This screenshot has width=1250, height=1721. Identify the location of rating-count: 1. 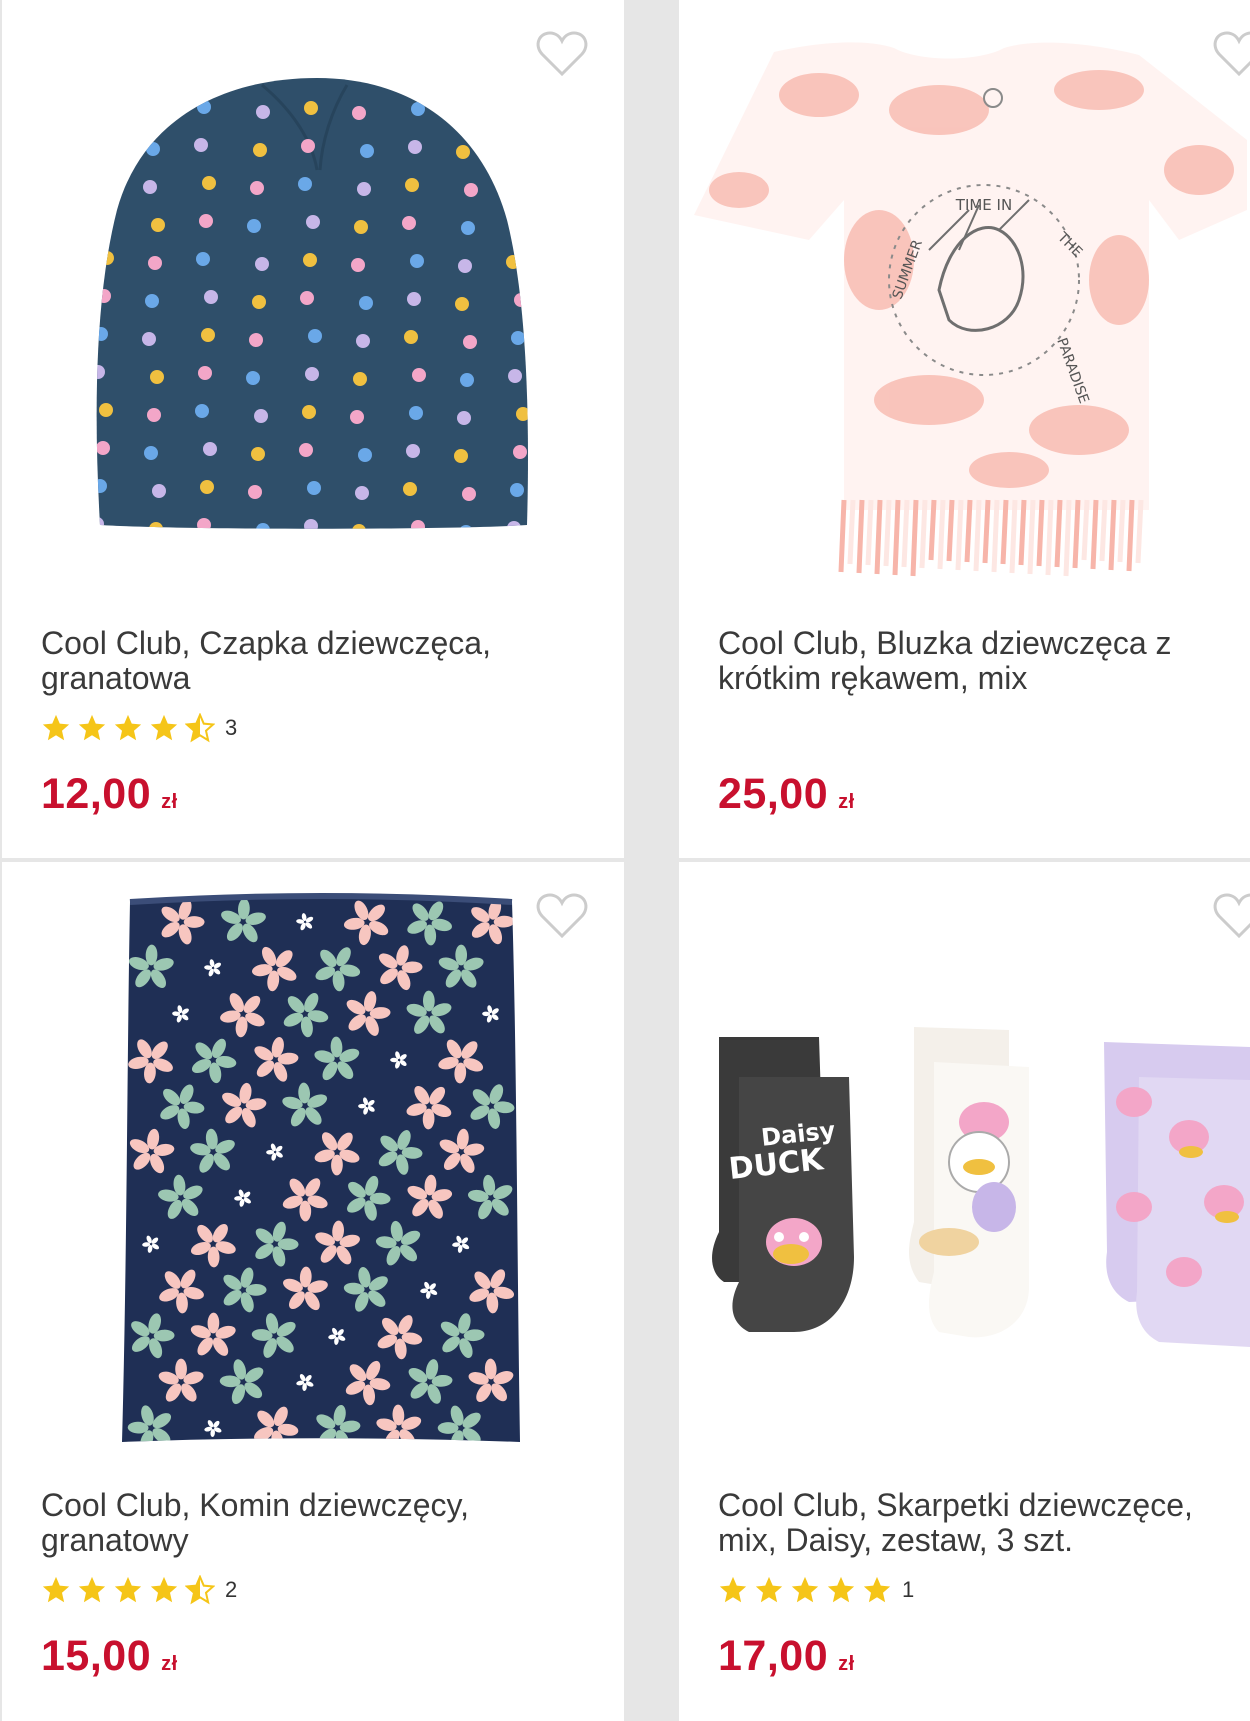
(908, 1589).